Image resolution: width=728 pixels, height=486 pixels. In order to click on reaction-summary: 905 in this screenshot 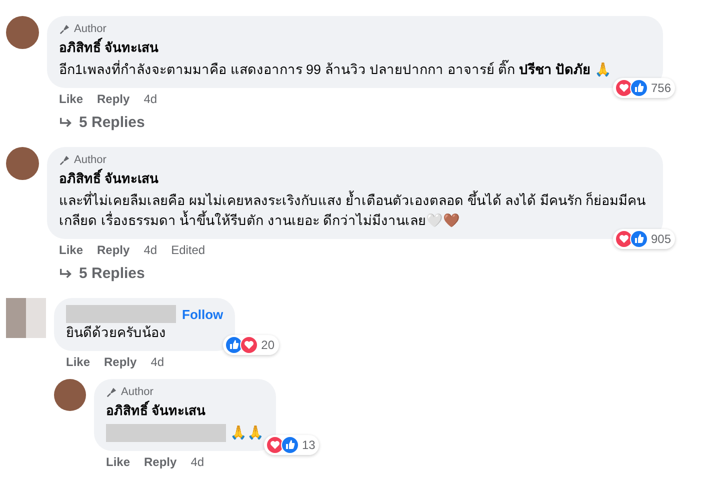, I will do `click(644, 239)`.